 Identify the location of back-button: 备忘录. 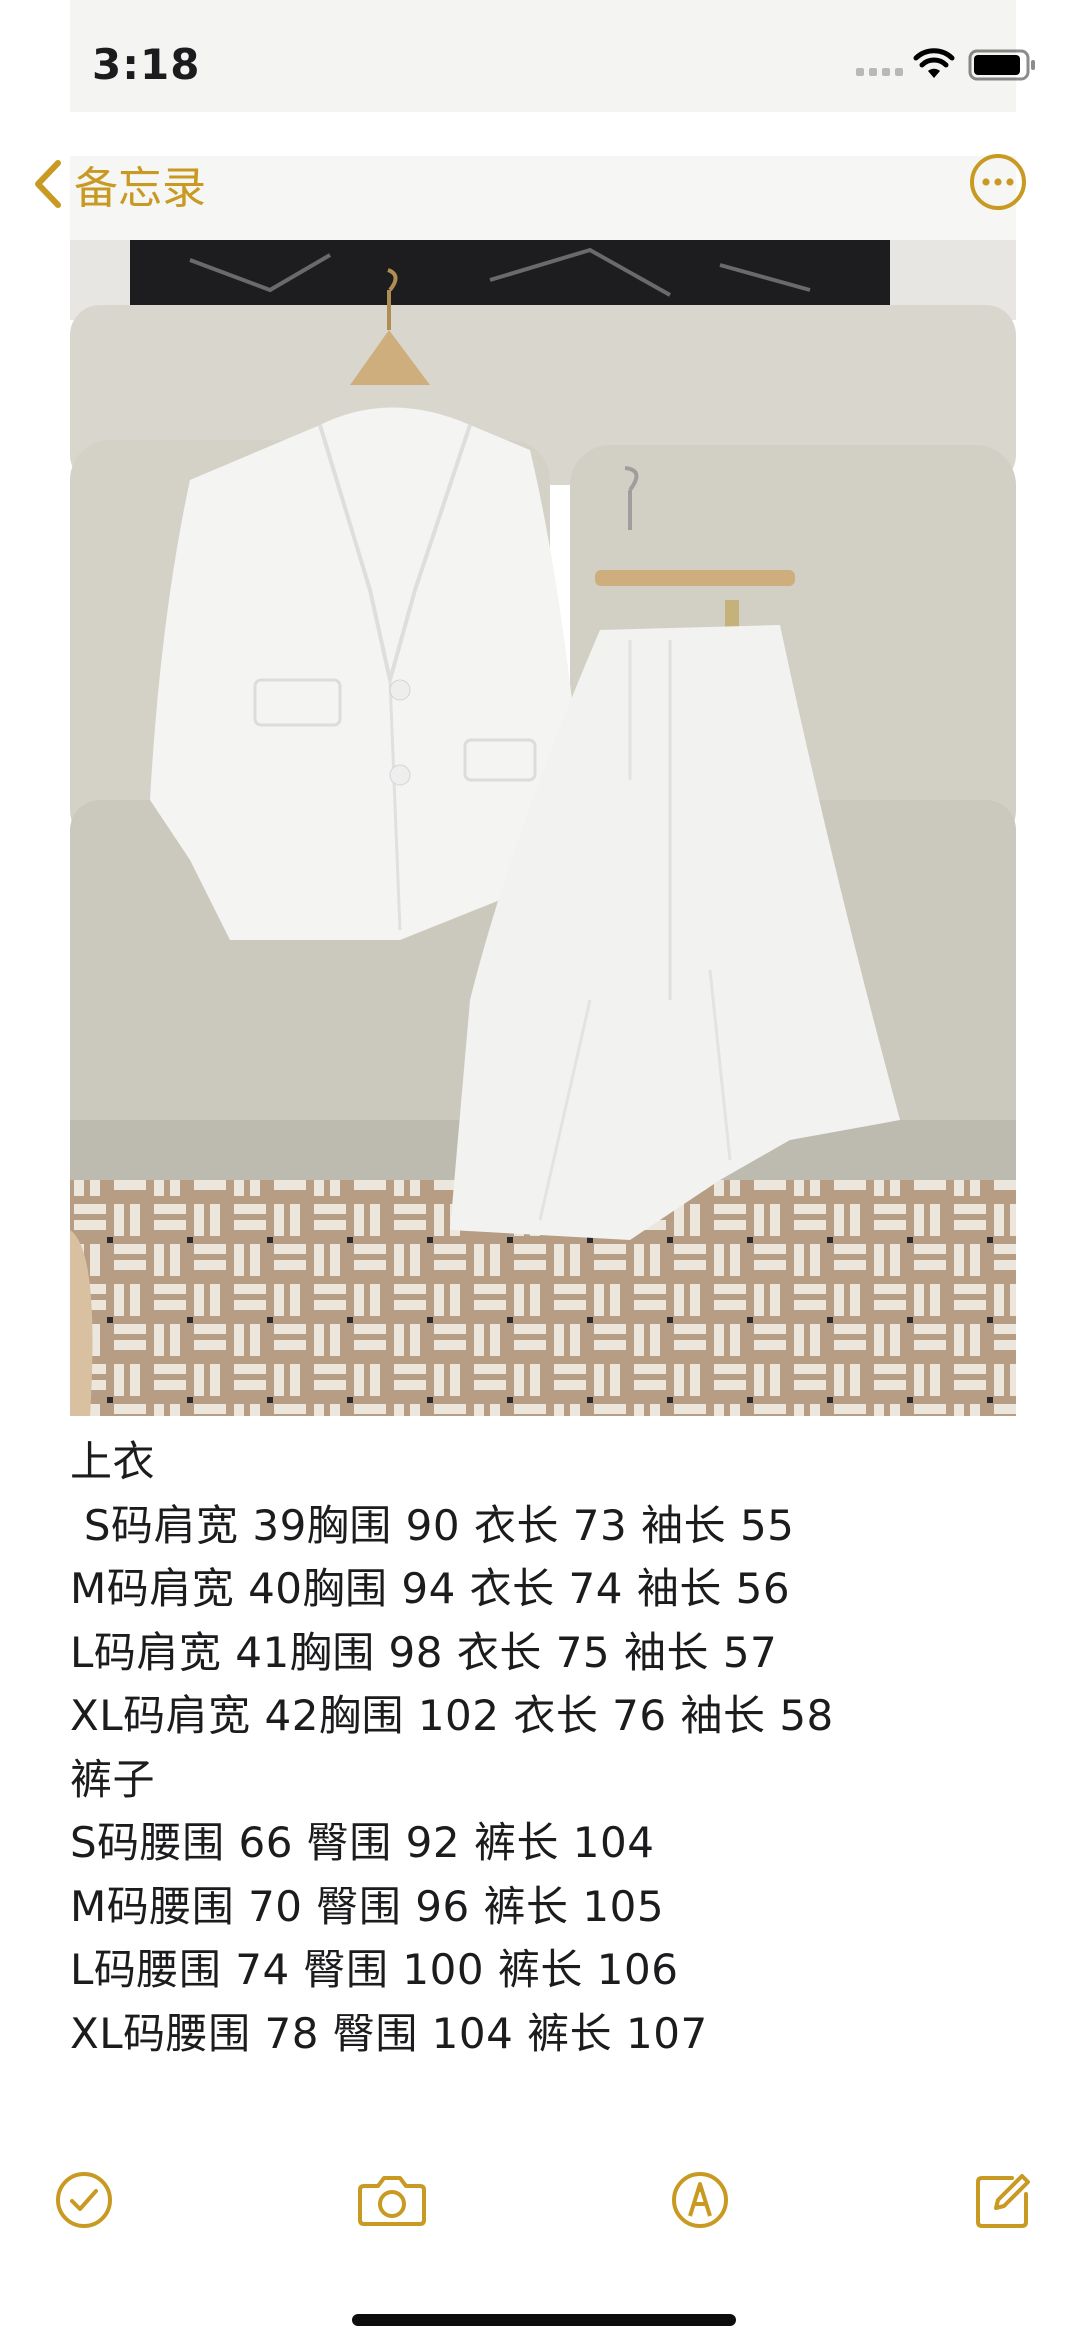
(118, 184).